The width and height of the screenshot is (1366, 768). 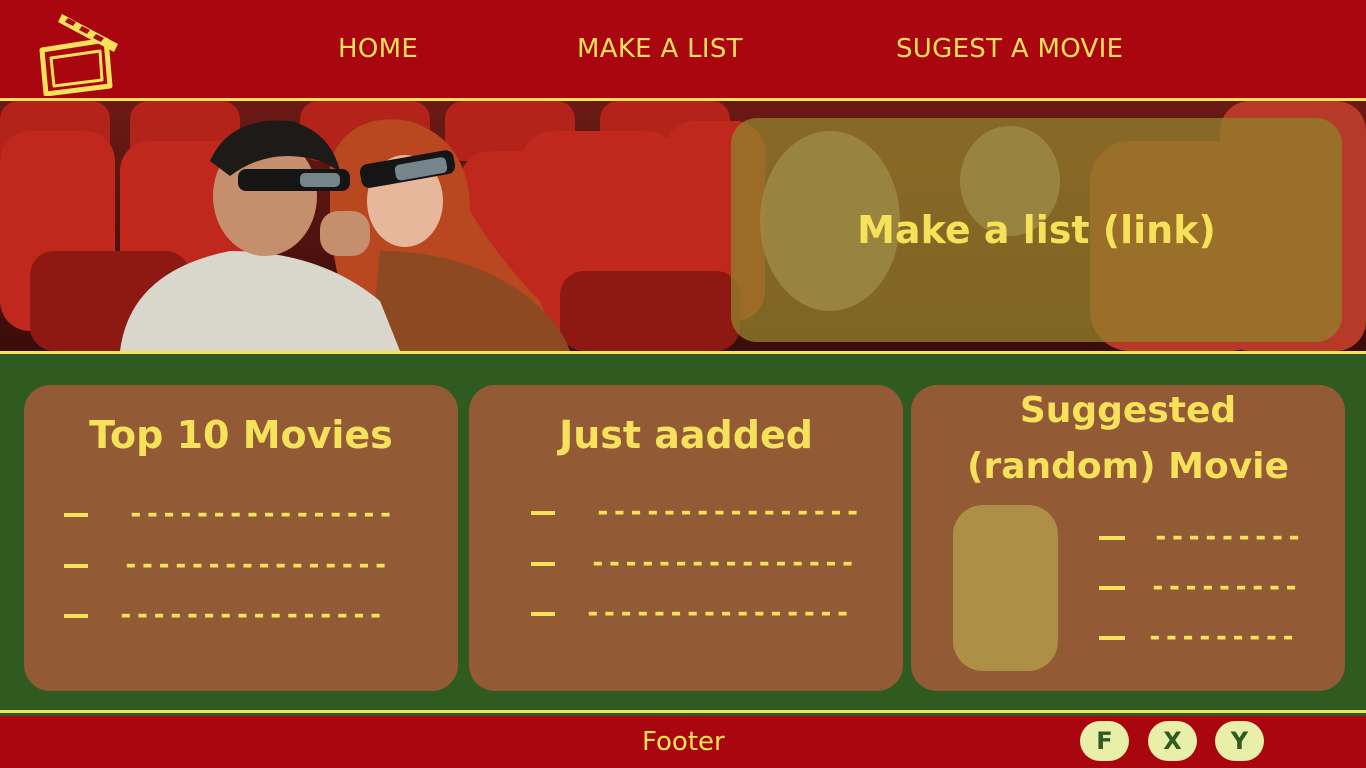 I want to click on nav-make-a-list: MAKE A LIST, so click(x=660, y=49).